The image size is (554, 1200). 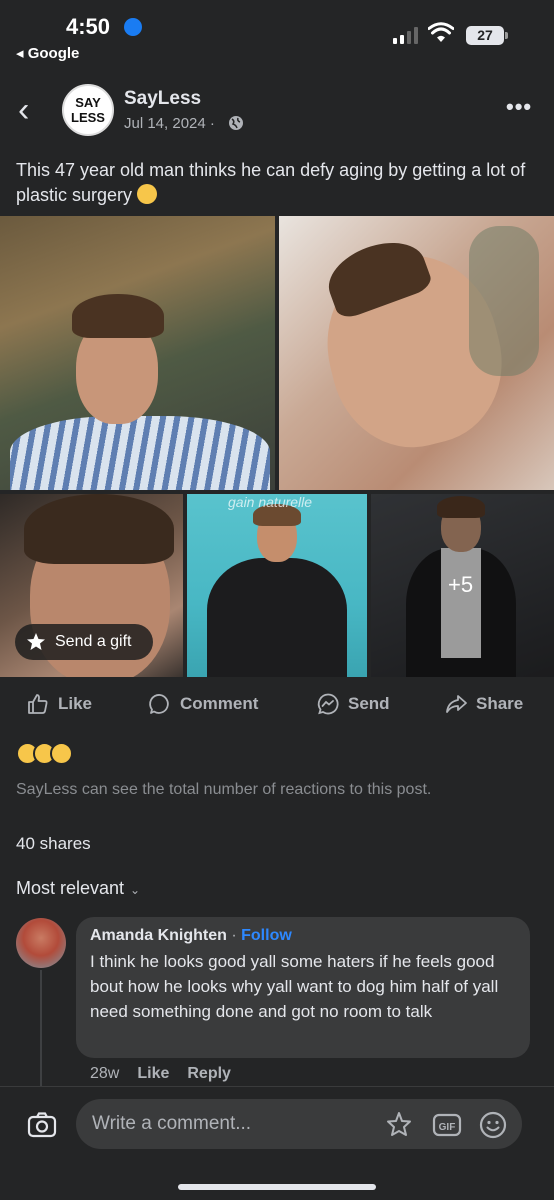 What do you see at coordinates (36, 641) in the screenshot?
I see `gift-star-icon` at bounding box center [36, 641].